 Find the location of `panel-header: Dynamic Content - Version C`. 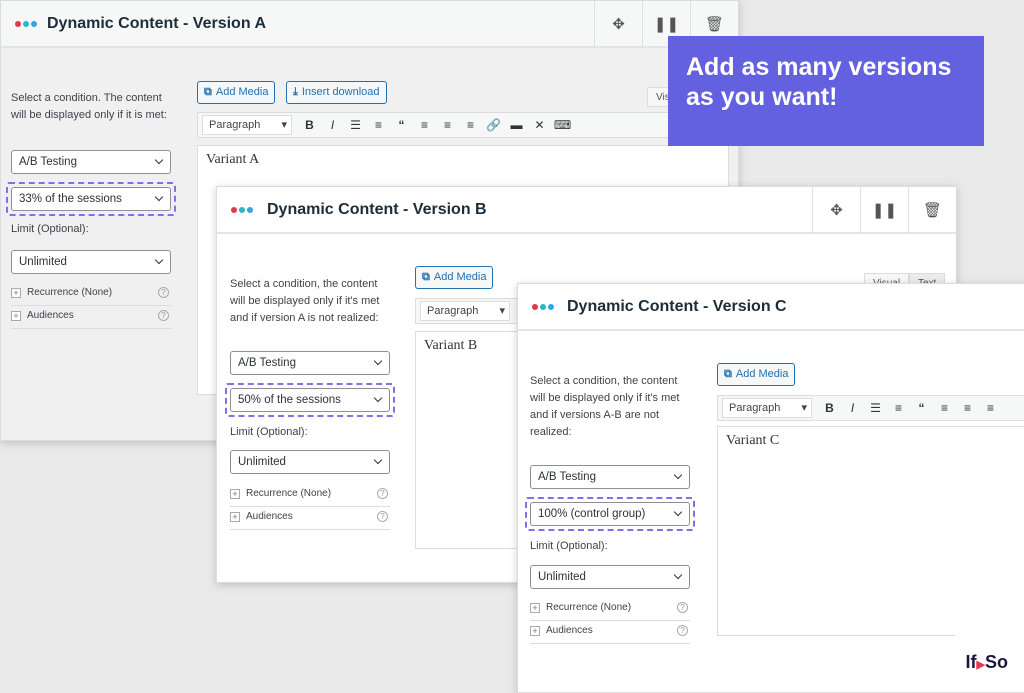

panel-header: Dynamic Content - Version C is located at coordinates (771, 307).